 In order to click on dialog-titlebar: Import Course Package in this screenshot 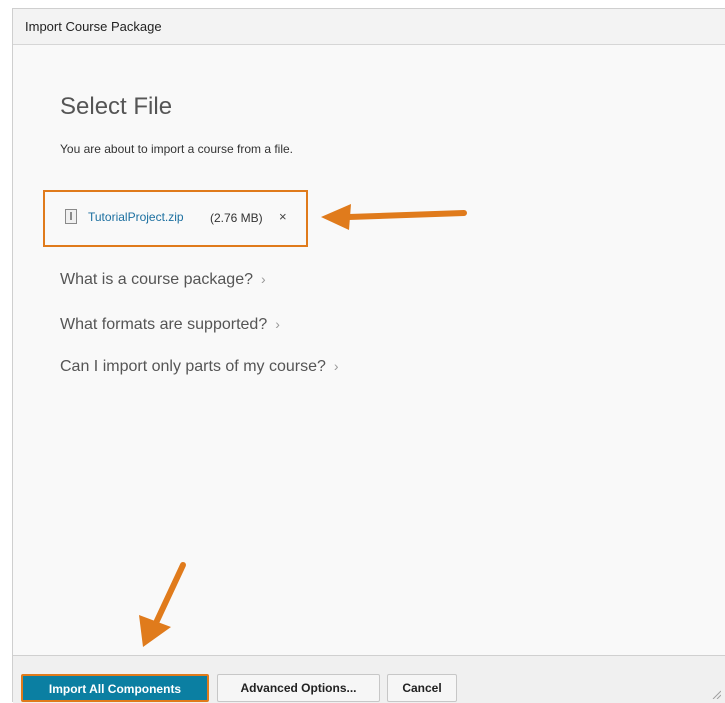, I will do `click(369, 27)`.